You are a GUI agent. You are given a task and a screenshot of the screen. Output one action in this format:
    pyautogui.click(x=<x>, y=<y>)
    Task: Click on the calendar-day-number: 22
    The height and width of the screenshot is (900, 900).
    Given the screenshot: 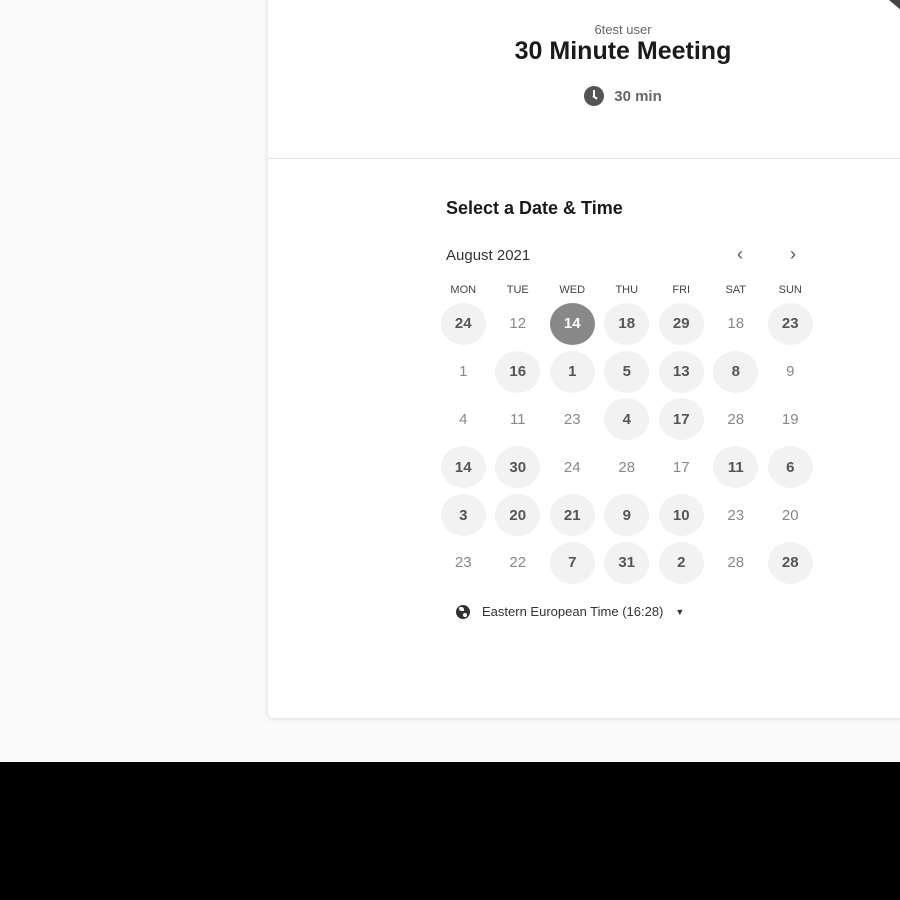 What is the action you would take?
    pyautogui.click(x=518, y=563)
    